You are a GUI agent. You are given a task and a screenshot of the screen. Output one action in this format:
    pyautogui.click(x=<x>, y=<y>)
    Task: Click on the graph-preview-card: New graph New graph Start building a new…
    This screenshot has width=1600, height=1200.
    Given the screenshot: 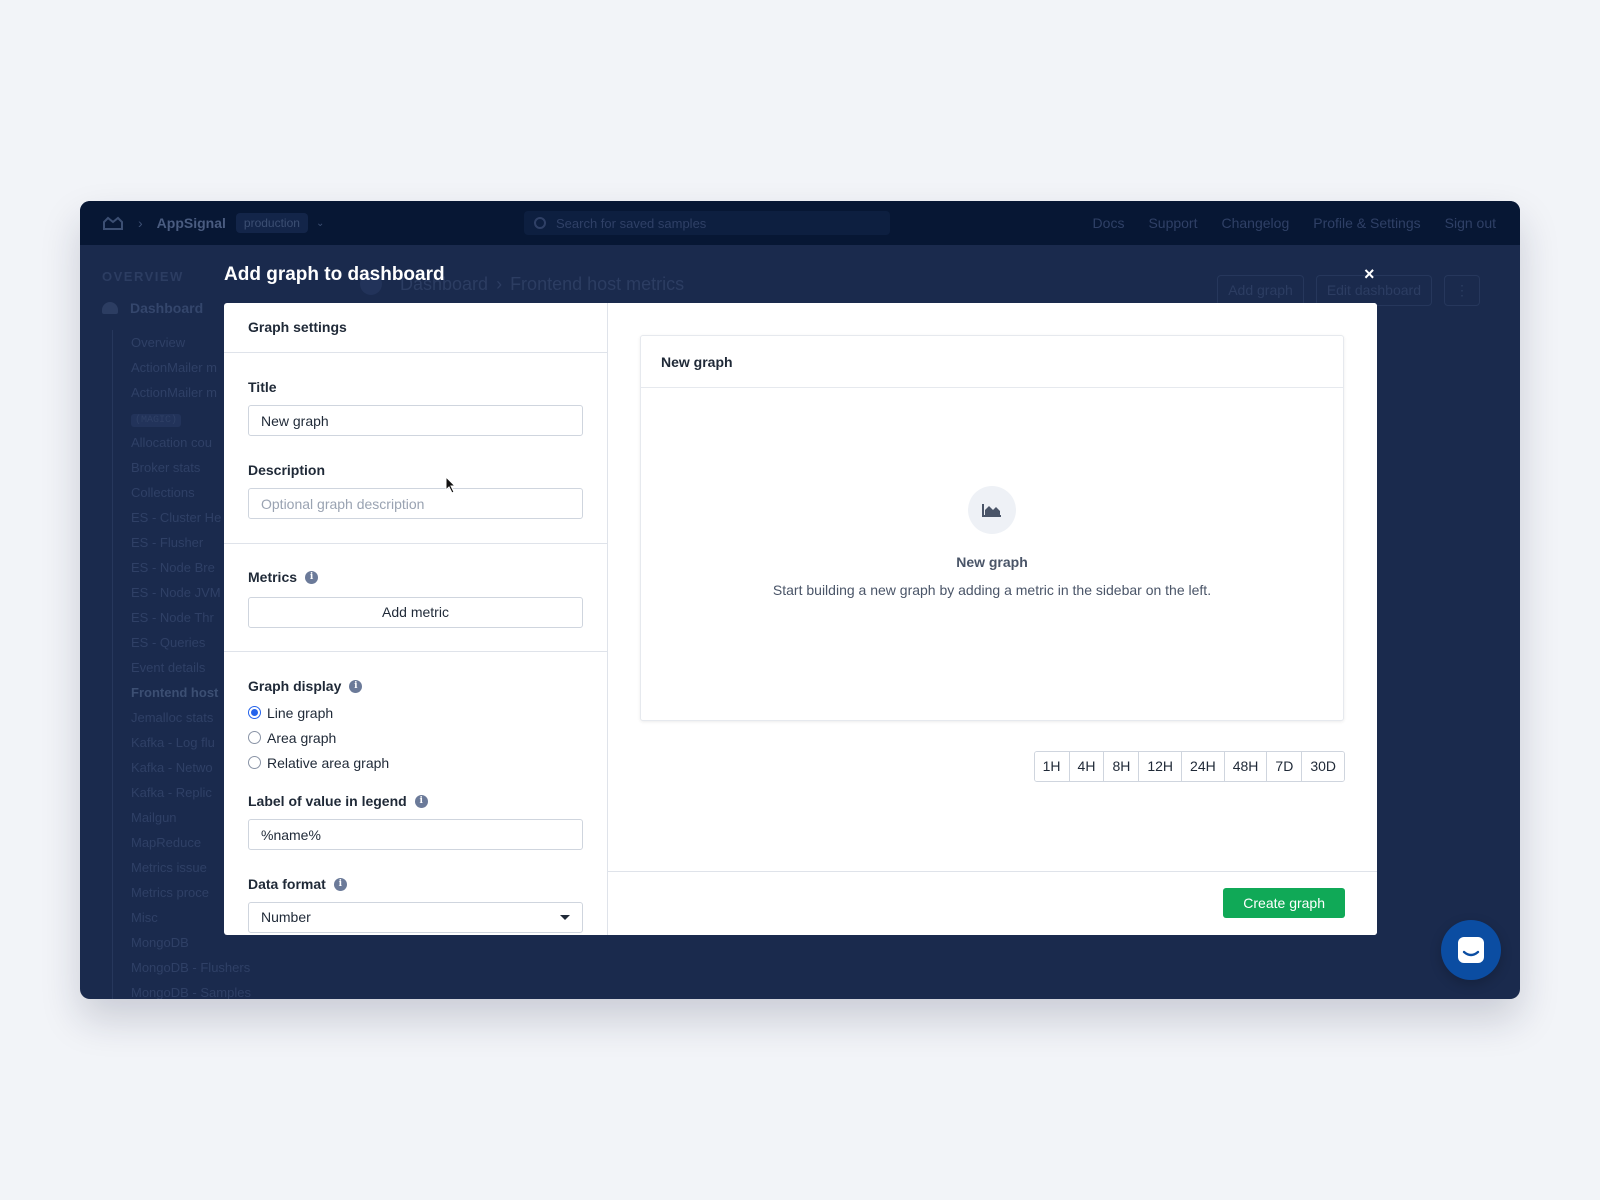 What is the action you would take?
    pyautogui.click(x=992, y=528)
    